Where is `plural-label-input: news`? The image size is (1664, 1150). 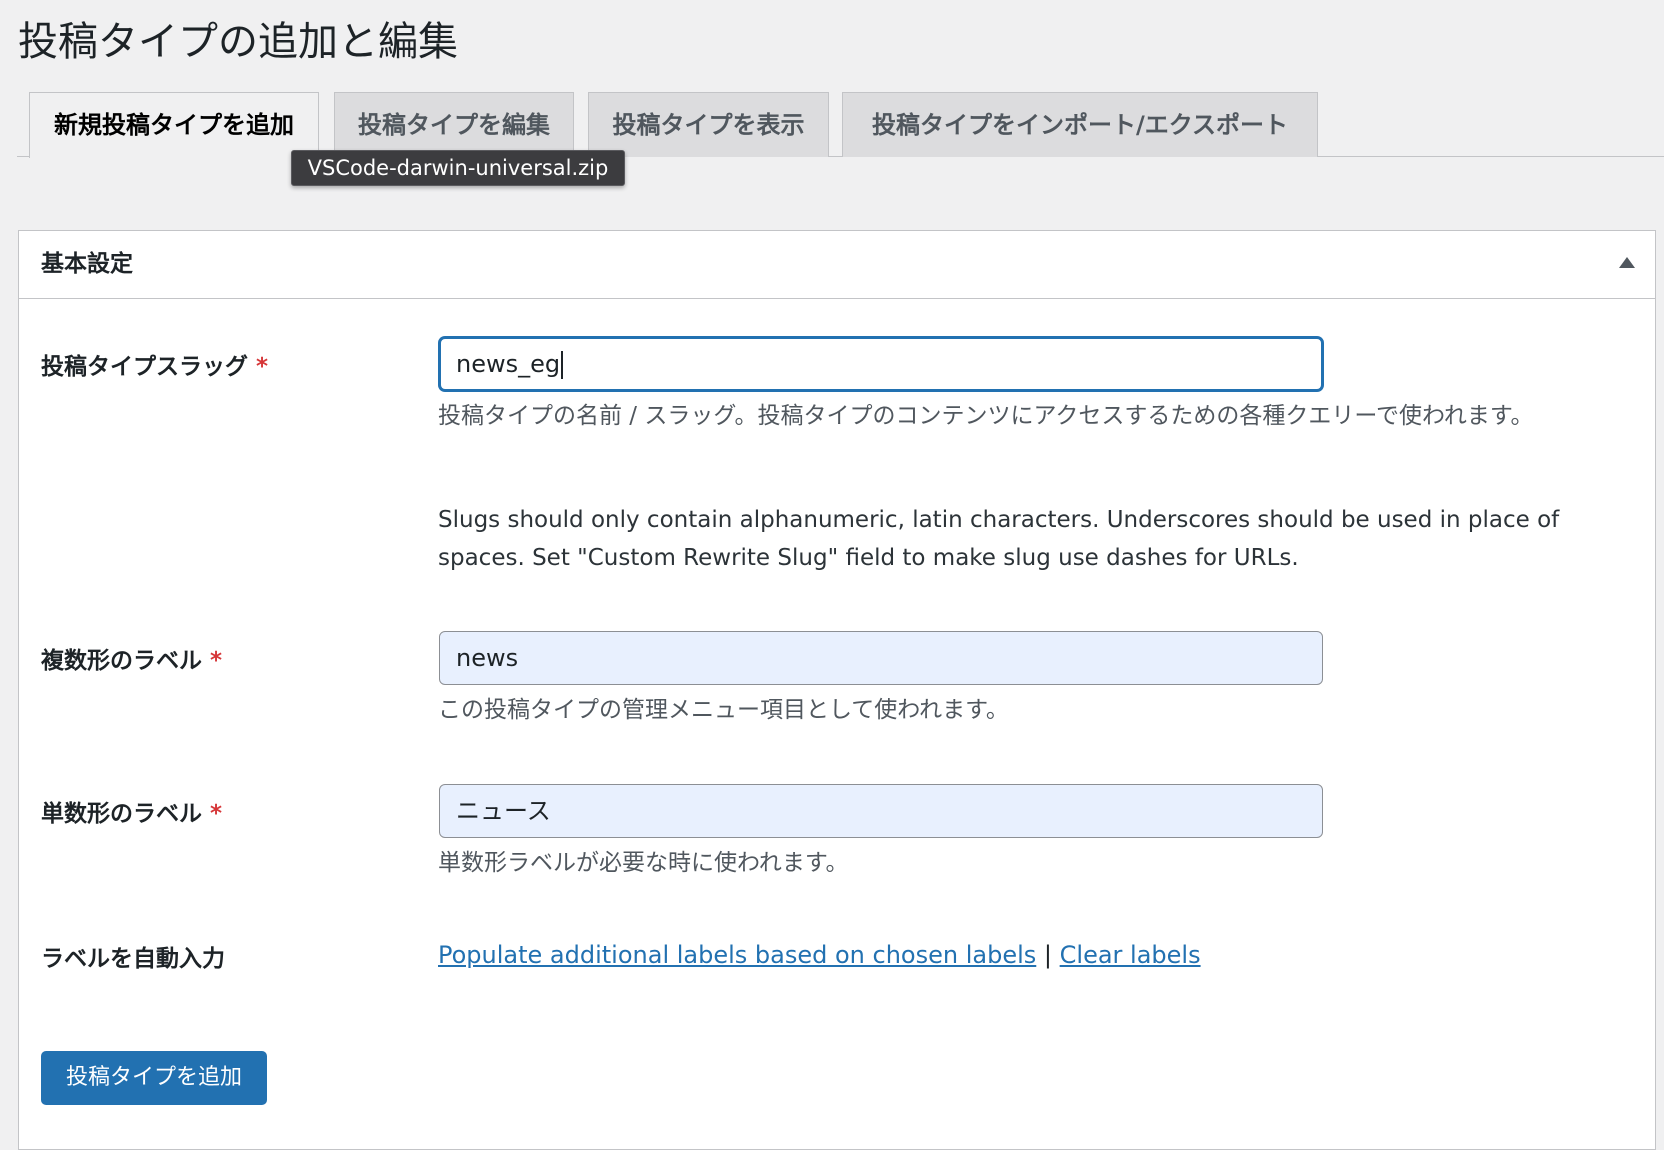
plural-label-input: news is located at coordinates (881, 658).